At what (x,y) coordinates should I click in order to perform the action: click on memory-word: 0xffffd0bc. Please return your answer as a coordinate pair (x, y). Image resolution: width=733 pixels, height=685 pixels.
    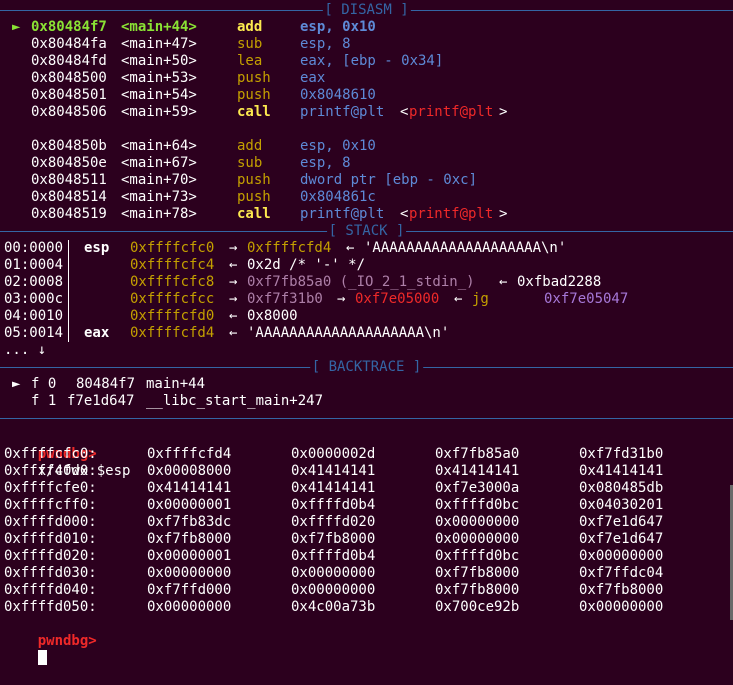
    Looking at the image, I should click on (477, 556).